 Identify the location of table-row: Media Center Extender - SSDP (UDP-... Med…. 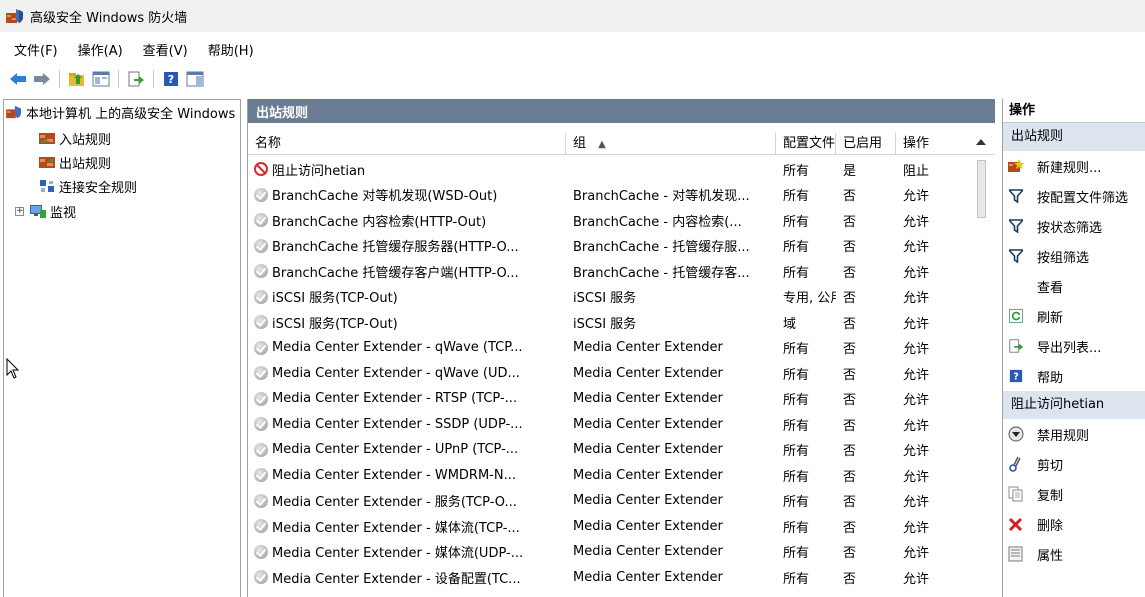
(621, 424).